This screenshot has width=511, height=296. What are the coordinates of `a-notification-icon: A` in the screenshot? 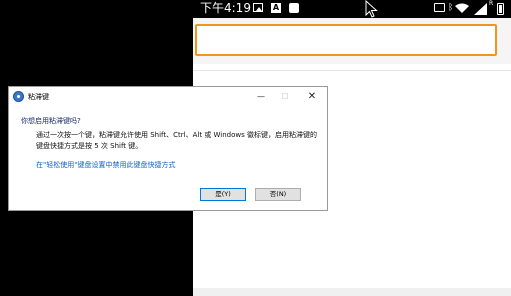 It's located at (276, 8).